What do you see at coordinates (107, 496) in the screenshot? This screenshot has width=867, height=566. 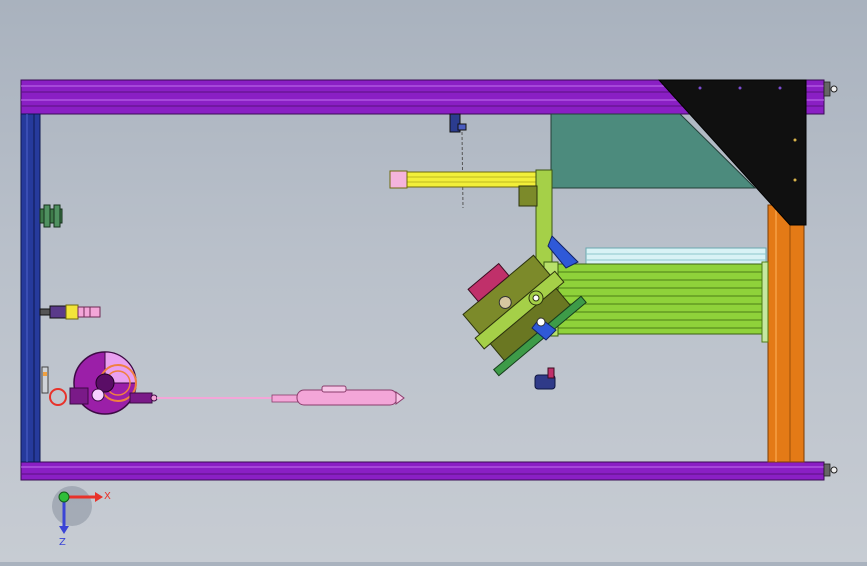 I see `x-axis-label: X` at bounding box center [107, 496].